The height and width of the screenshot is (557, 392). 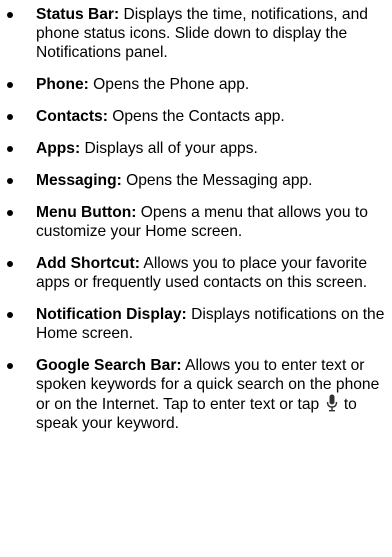 I want to click on item-term: Status Bar:, so click(x=78, y=14).